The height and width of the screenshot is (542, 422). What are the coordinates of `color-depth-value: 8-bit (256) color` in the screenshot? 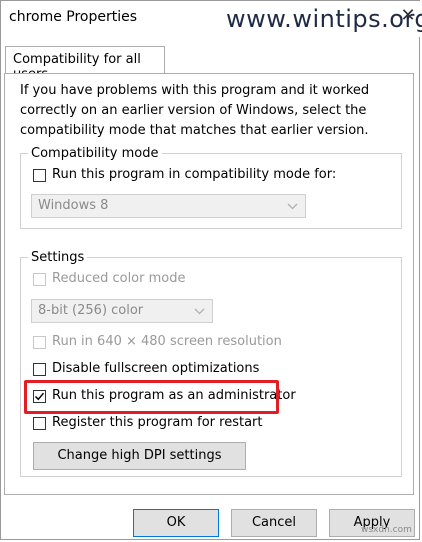 It's located at (91, 310).